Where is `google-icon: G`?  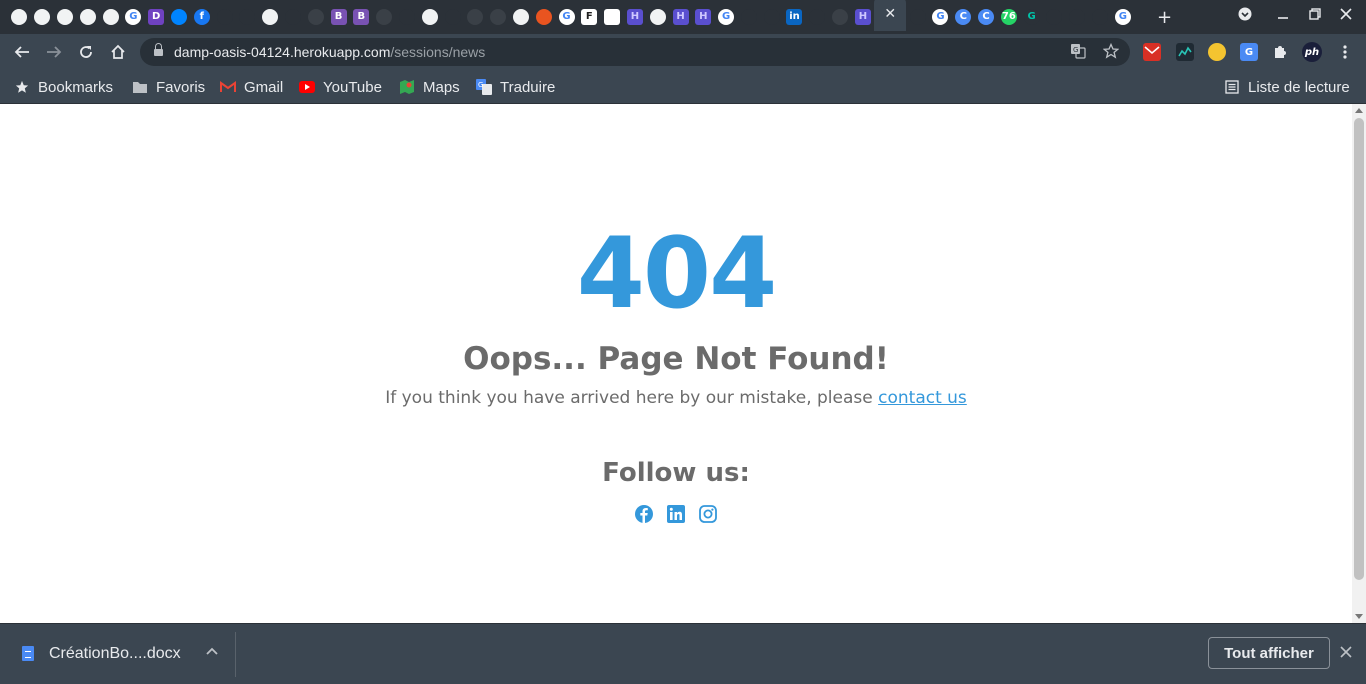
google-icon: G is located at coordinates (1122, 17).